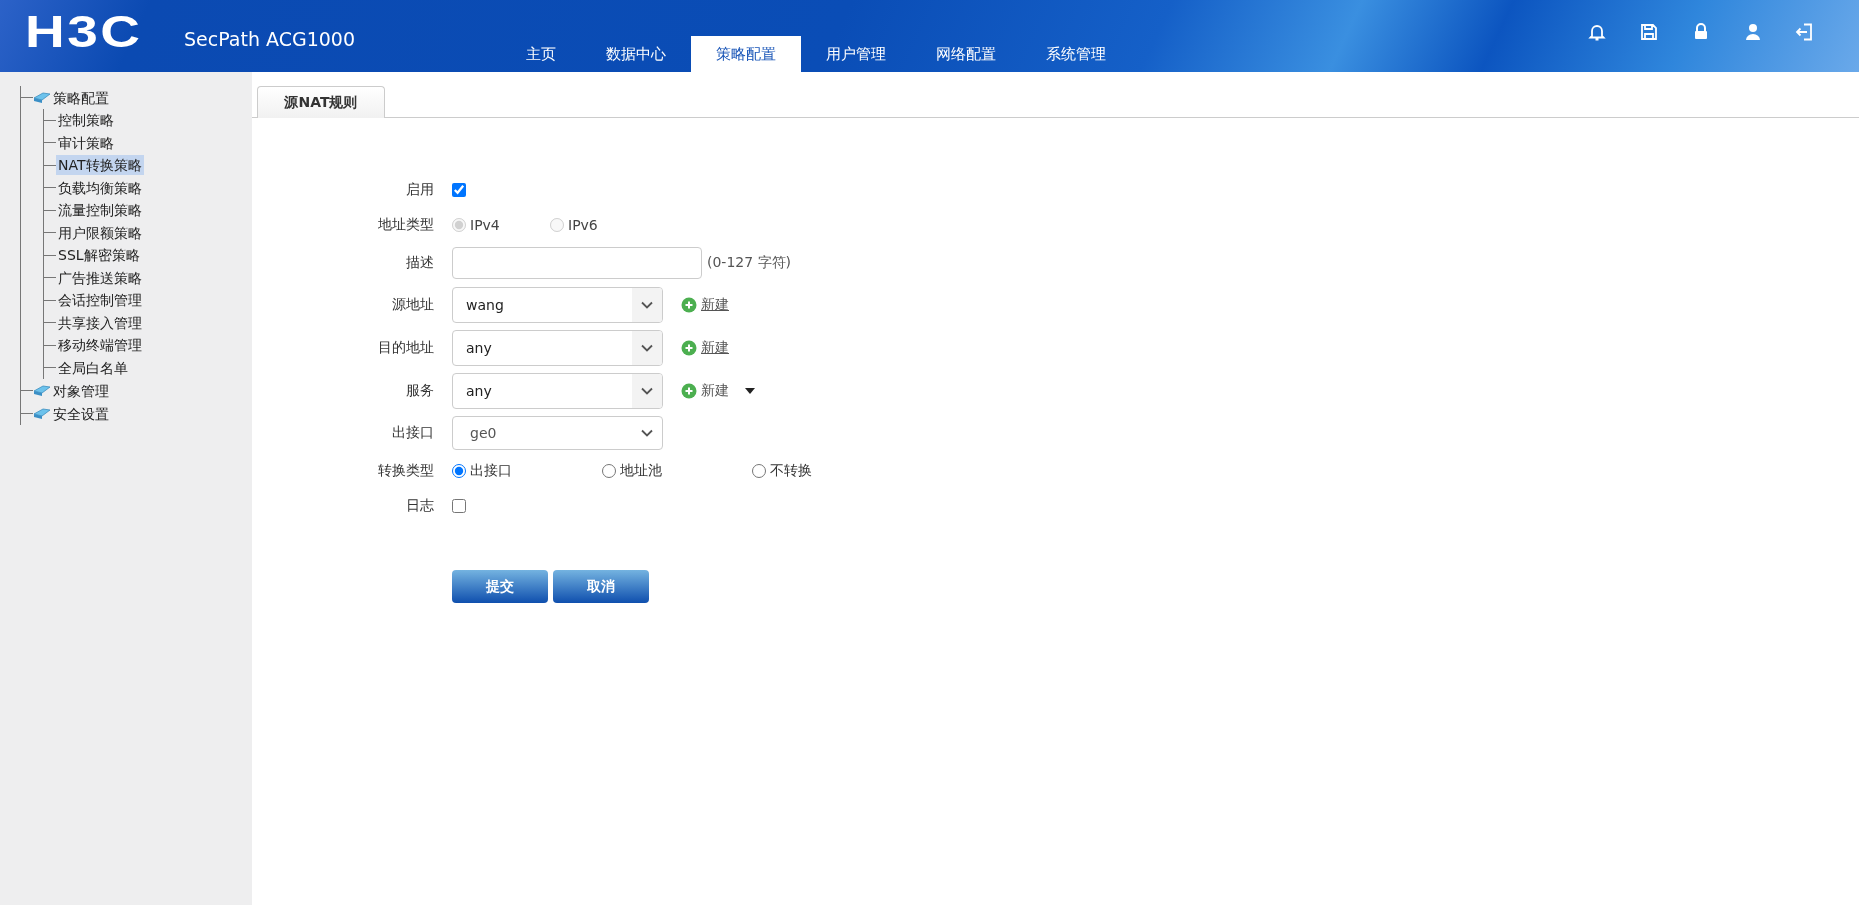 This screenshot has width=1859, height=905. Describe the element at coordinates (750, 391) in the screenshot. I see `caret-icon` at that location.